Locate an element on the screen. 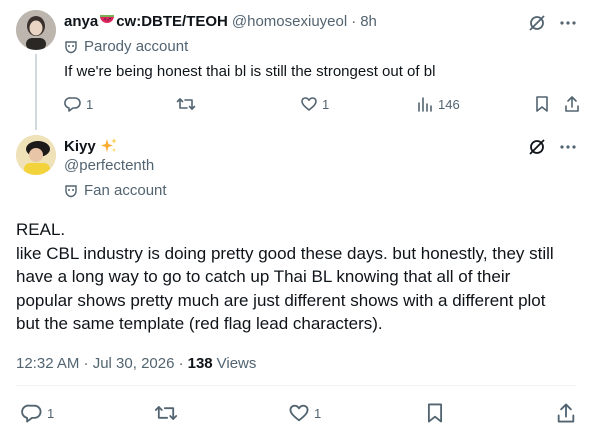  views-label: Views is located at coordinates (236, 363).